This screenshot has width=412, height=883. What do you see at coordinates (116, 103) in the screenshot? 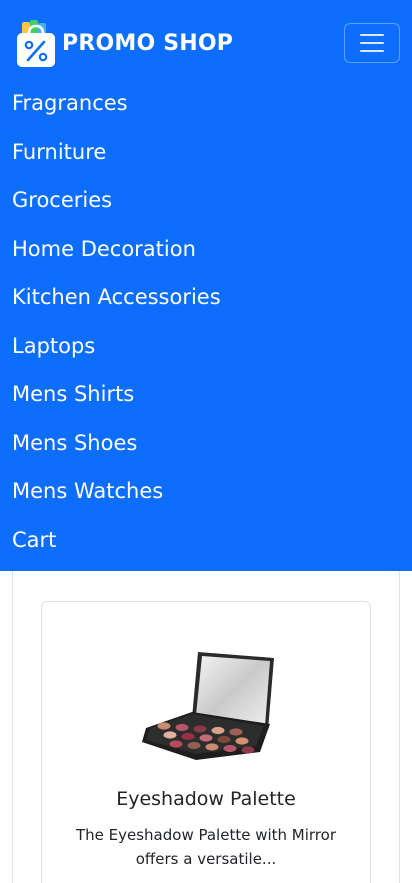
I see `nav-item-fragrances: Fragrances` at bounding box center [116, 103].